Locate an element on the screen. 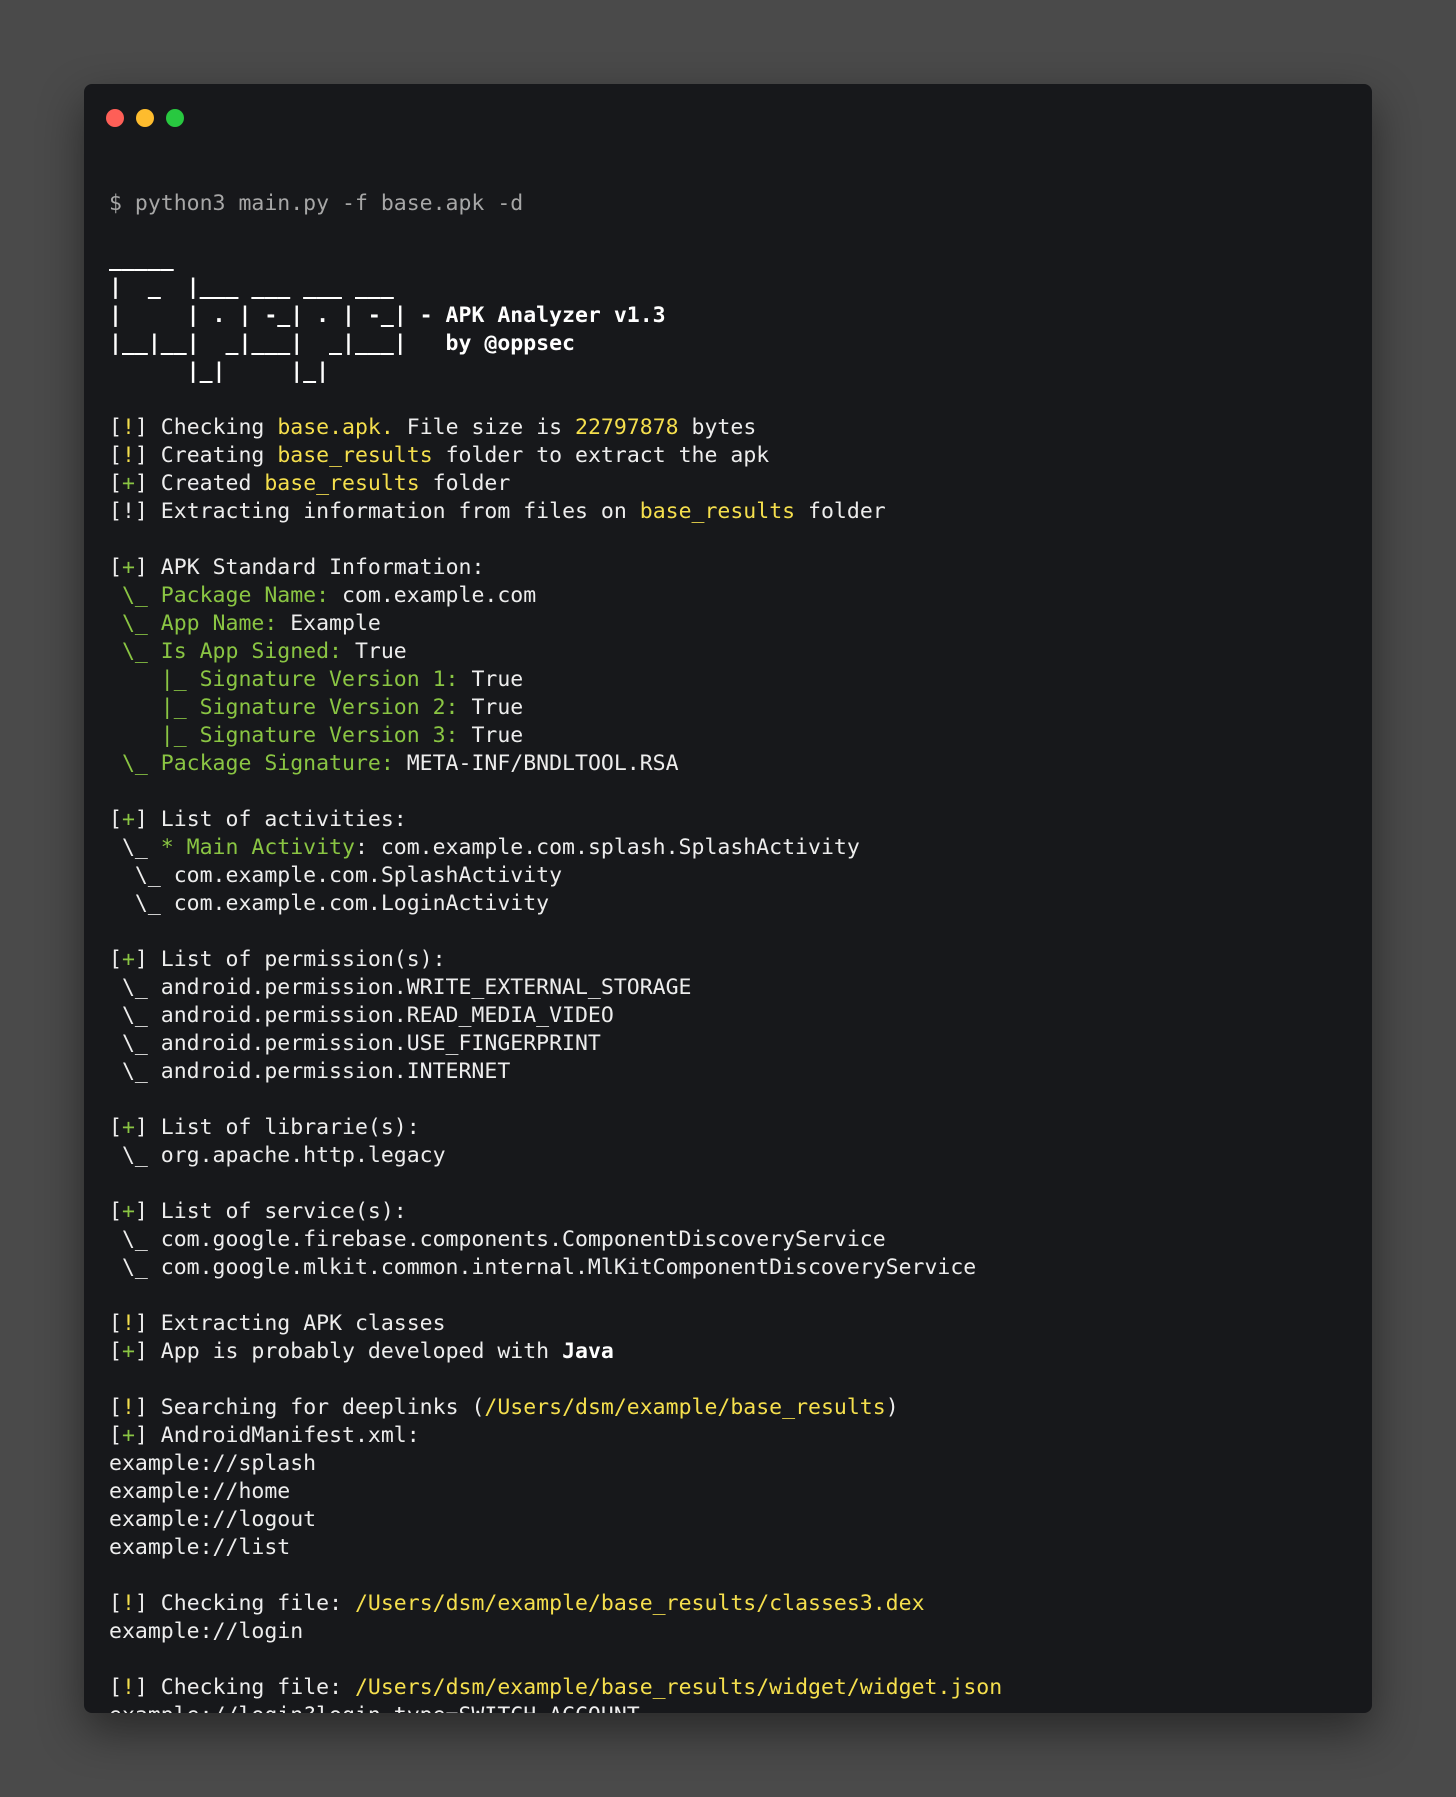 The width and height of the screenshot is (1456, 1797). libraries-header: [+] List of librarie(s): is located at coordinates (264, 1127).